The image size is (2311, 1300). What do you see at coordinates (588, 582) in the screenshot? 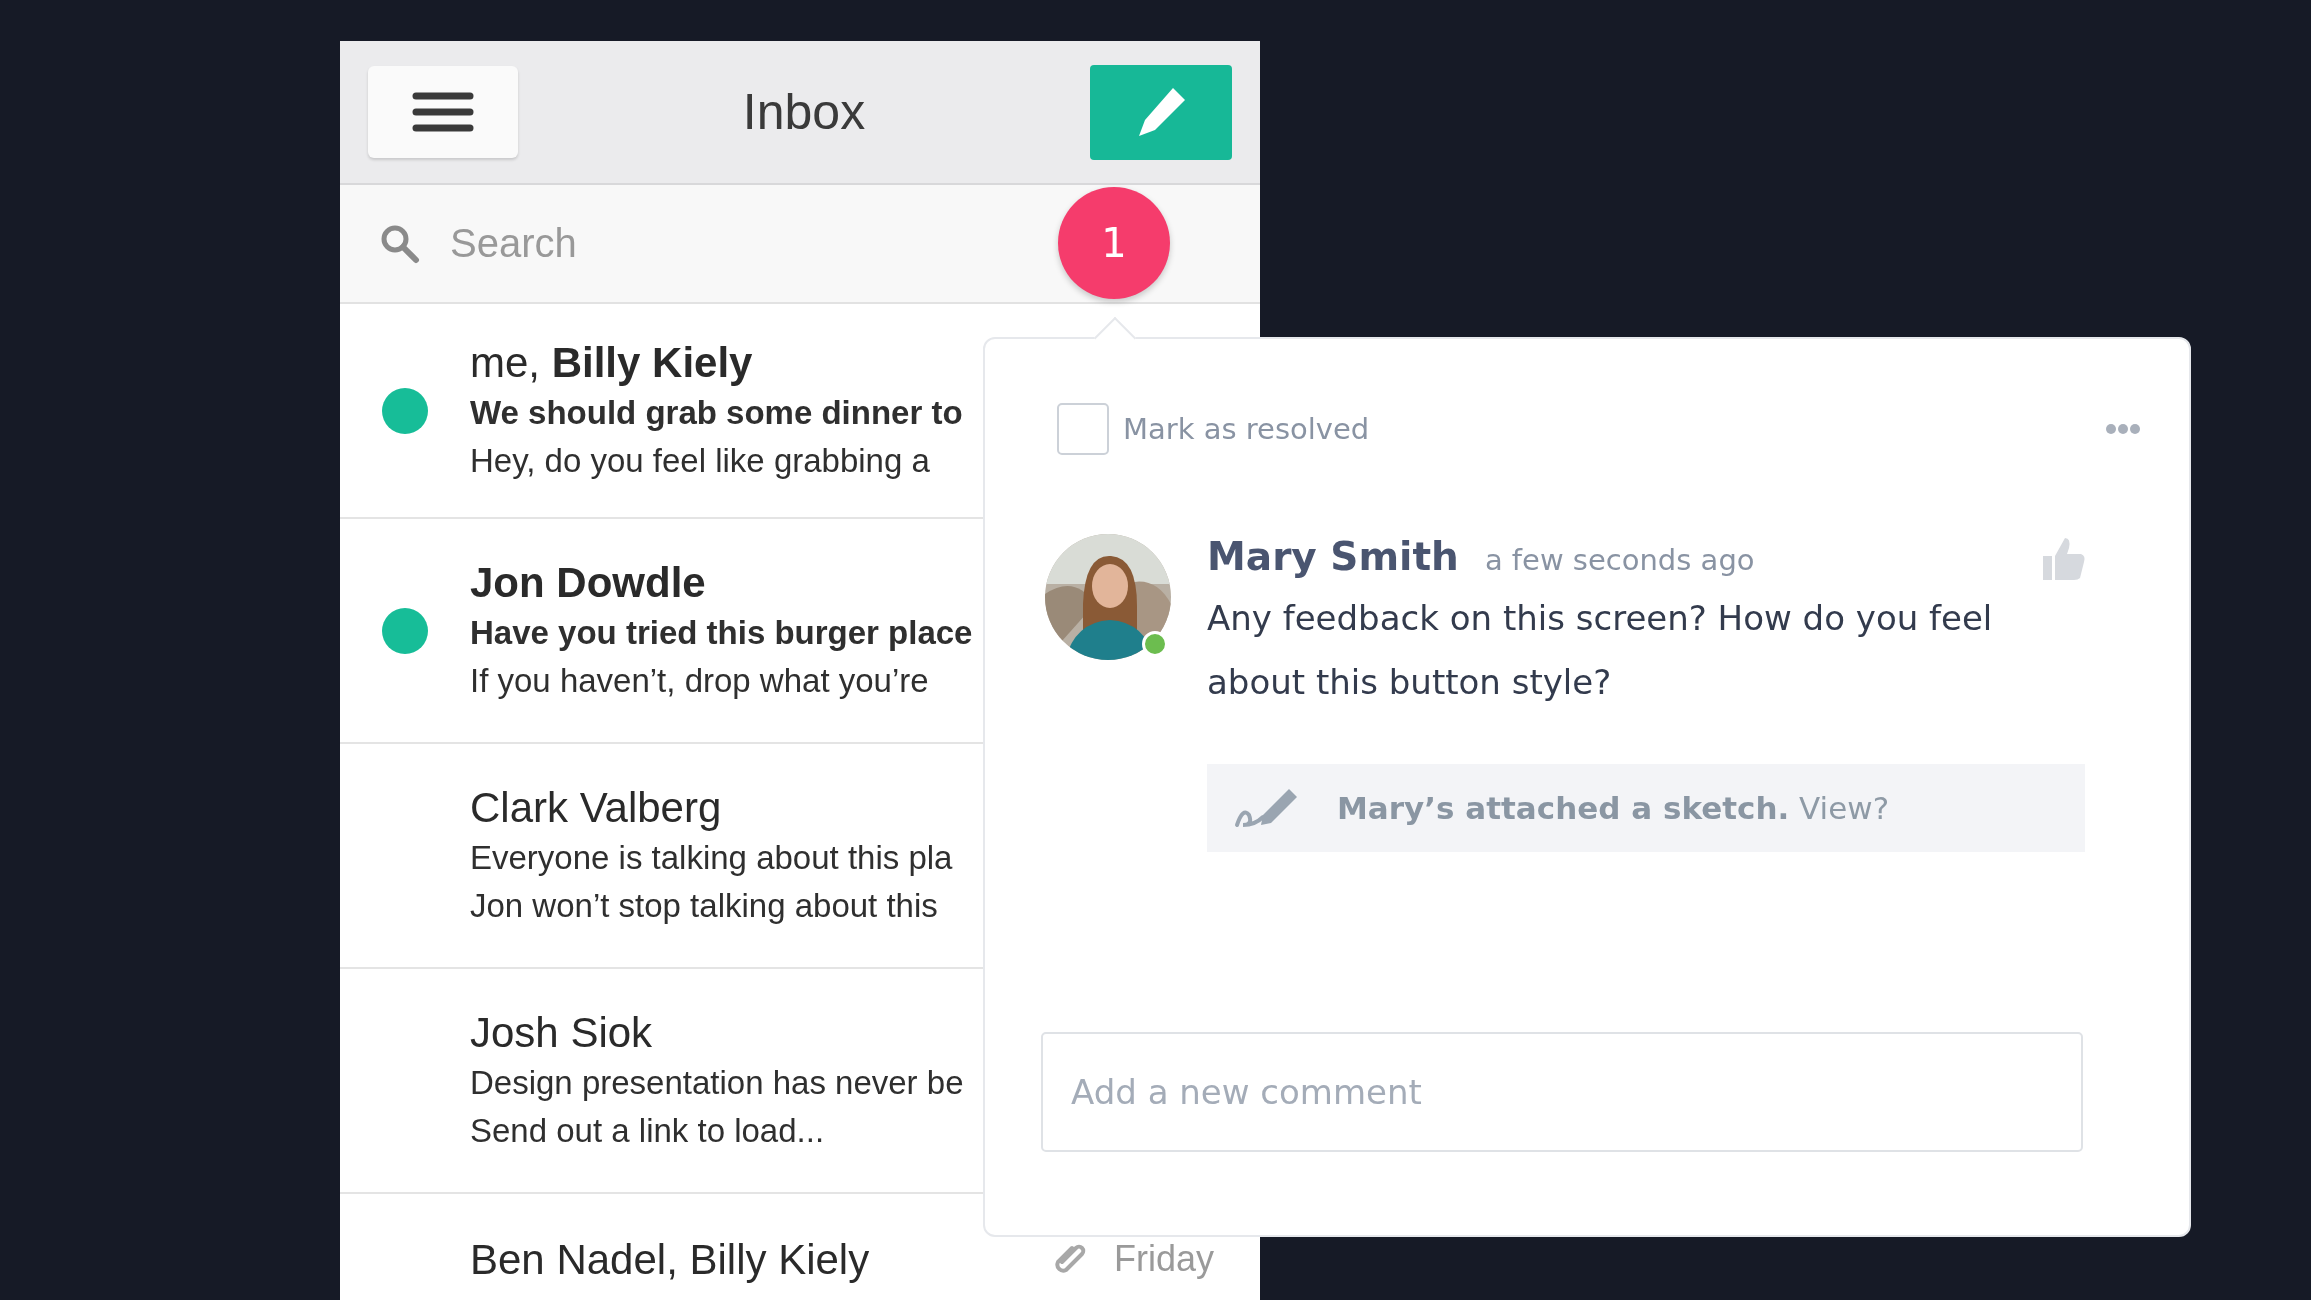
I see `sender-name: Jon Dowdle` at bounding box center [588, 582].